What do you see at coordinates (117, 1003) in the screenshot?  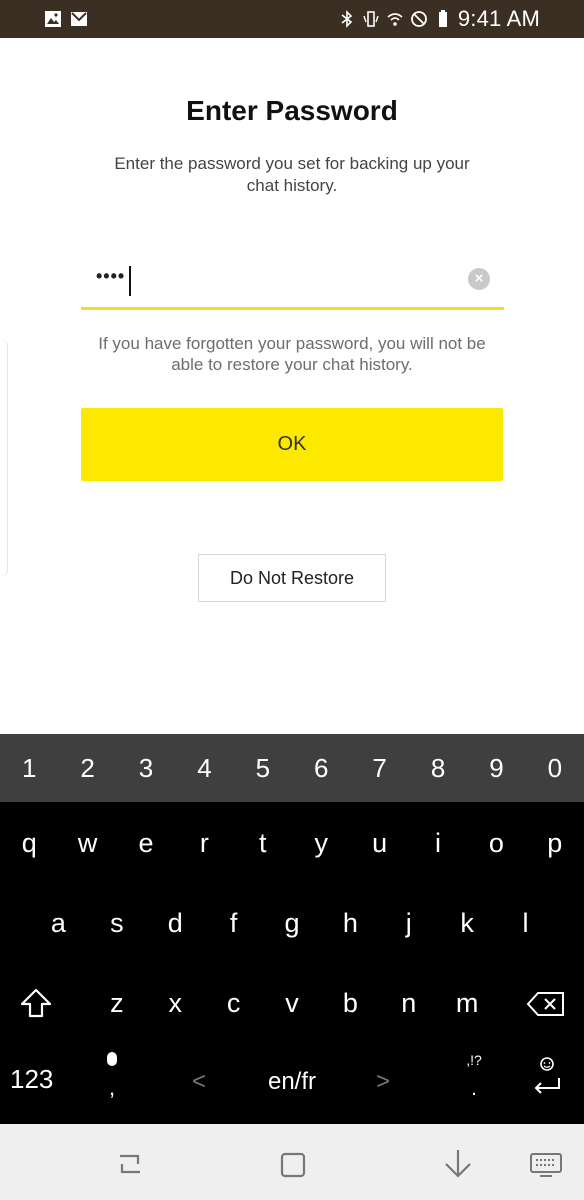 I see `key-z: z` at bounding box center [117, 1003].